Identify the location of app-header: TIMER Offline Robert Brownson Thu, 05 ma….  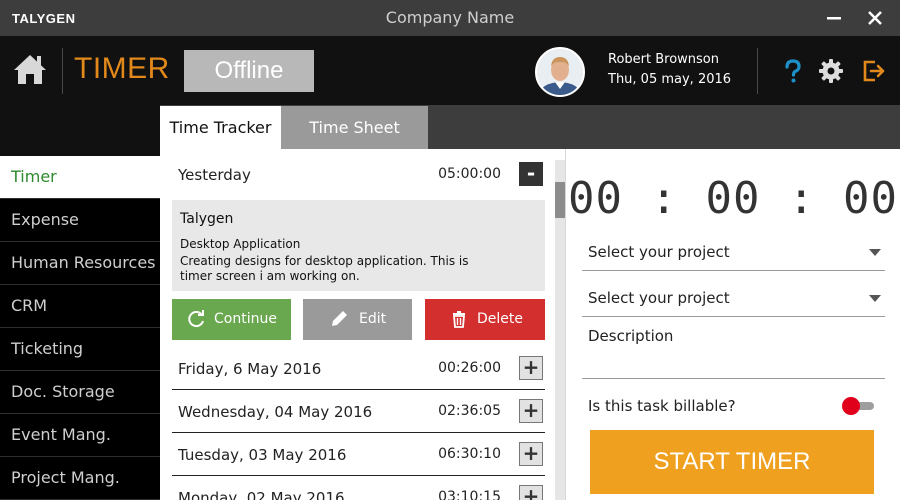
(450, 70).